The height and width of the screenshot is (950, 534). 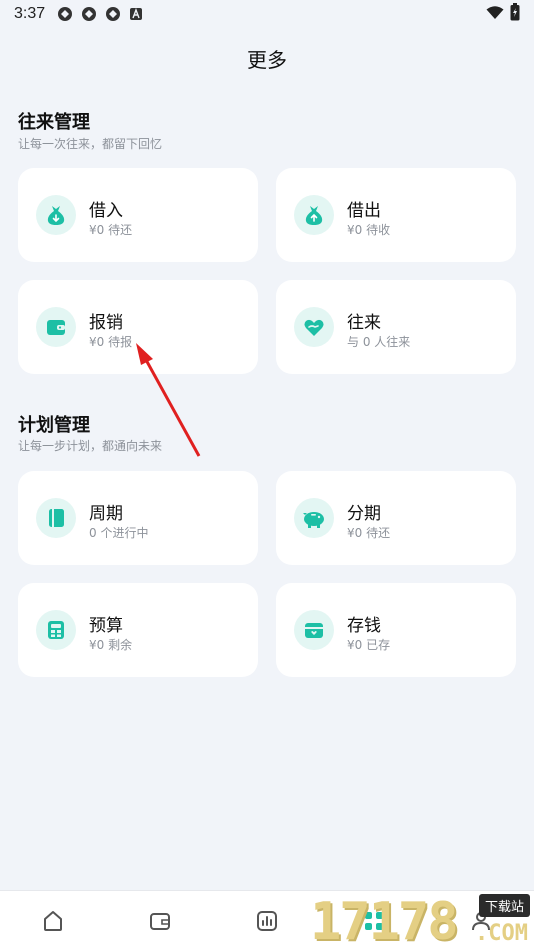 I want to click on card-subtext: 0 个进行中, so click(x=119, y=533).